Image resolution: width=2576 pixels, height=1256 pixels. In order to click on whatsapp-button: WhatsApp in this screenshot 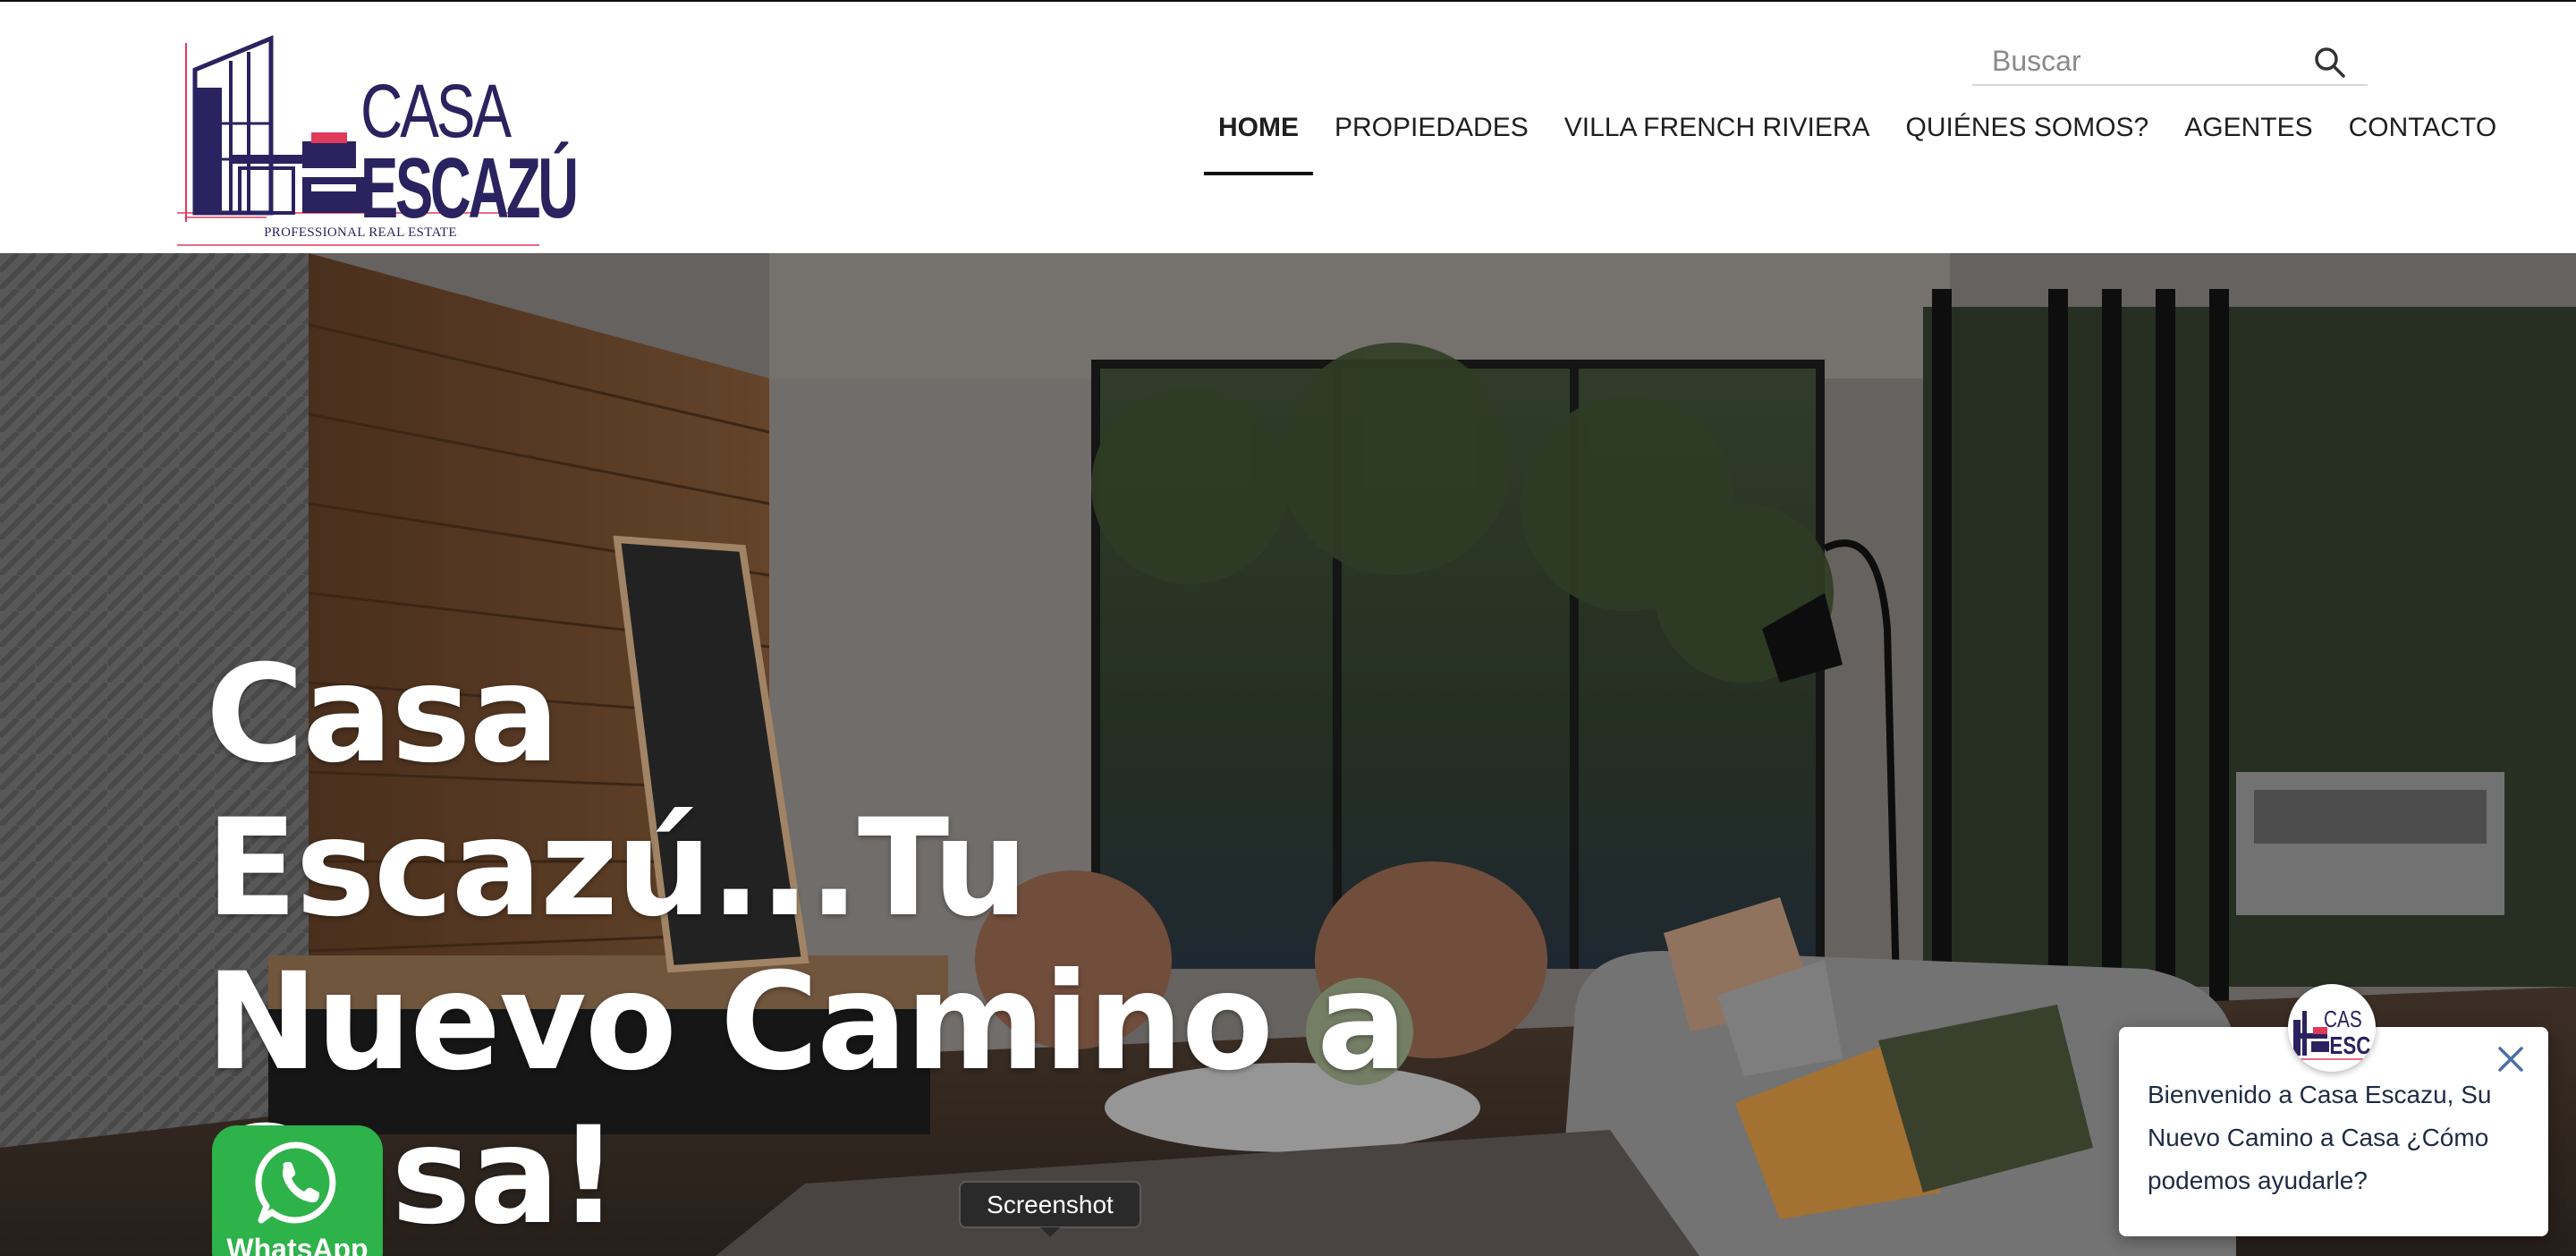, I will do `click(297, 1190)`.